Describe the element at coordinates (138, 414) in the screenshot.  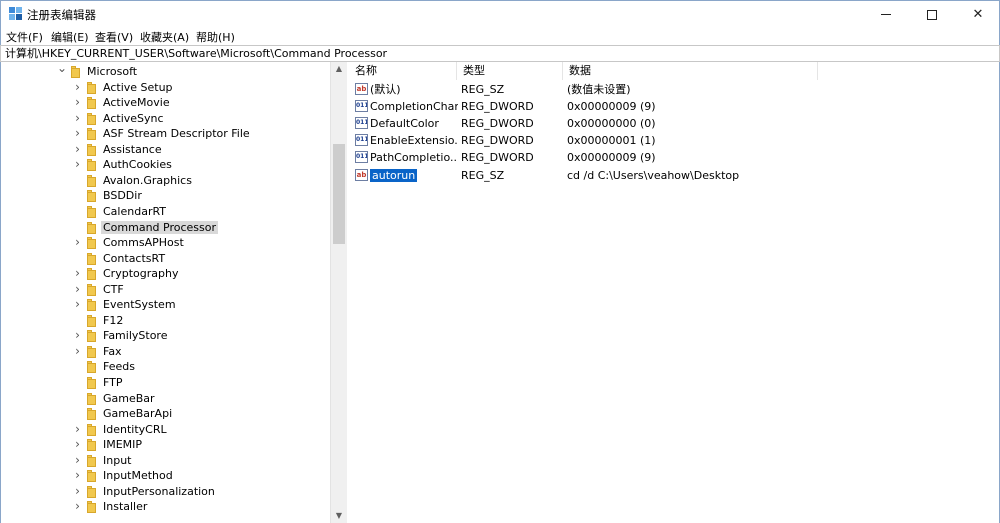
I see `tree-item-label: GameBarApi` at that location.